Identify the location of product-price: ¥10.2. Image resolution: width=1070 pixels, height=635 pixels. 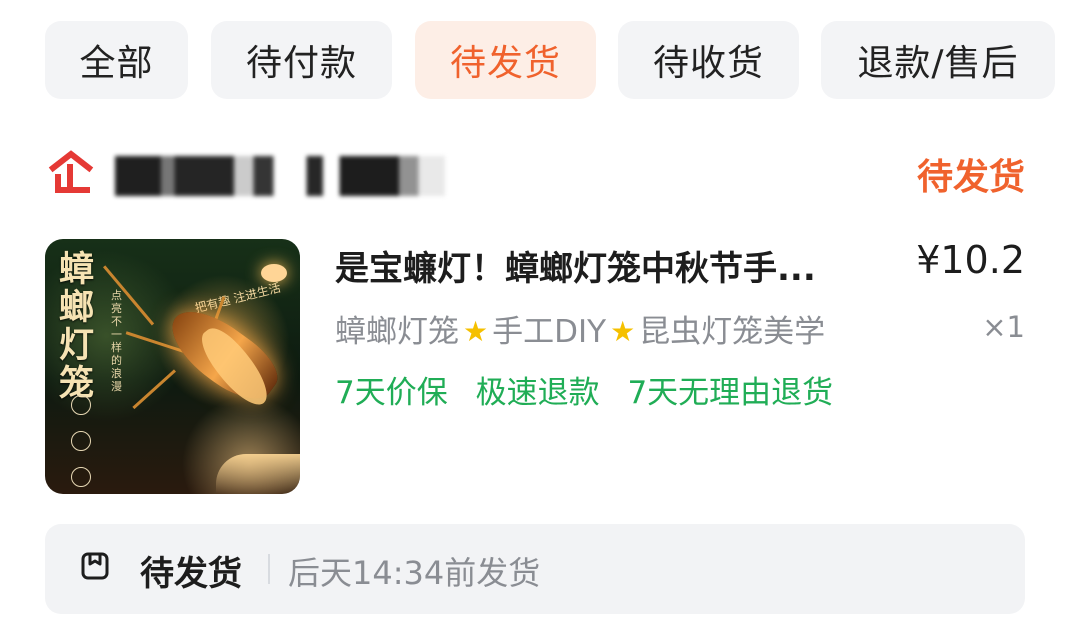
(970, 260).